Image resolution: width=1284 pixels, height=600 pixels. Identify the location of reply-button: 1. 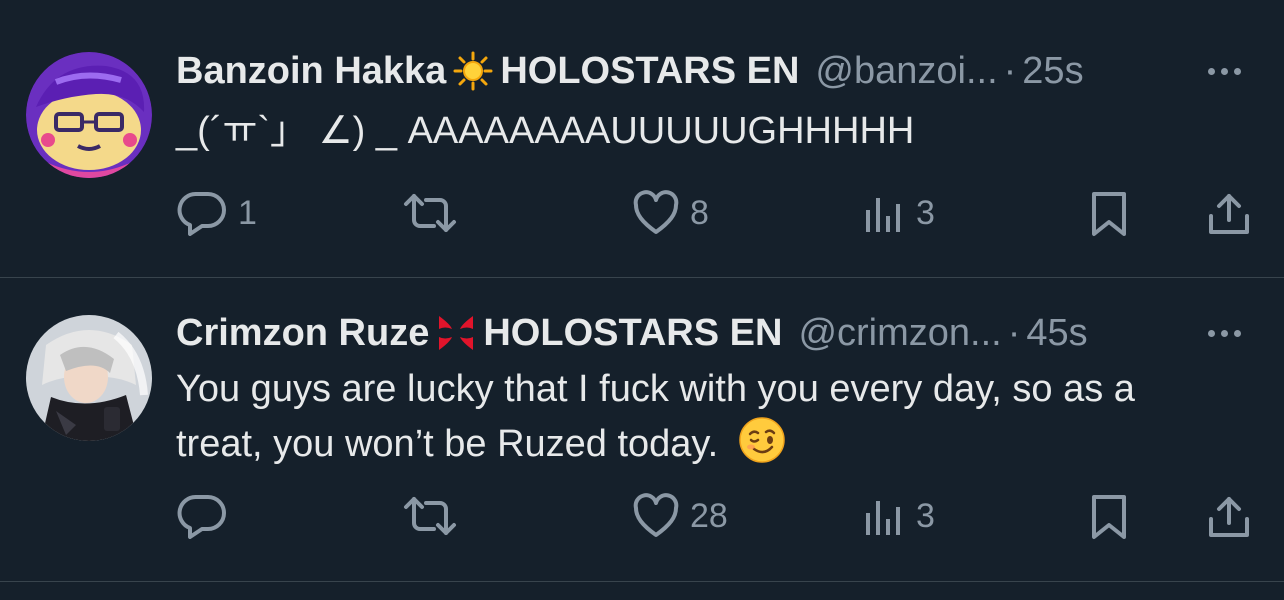
(216, 213).